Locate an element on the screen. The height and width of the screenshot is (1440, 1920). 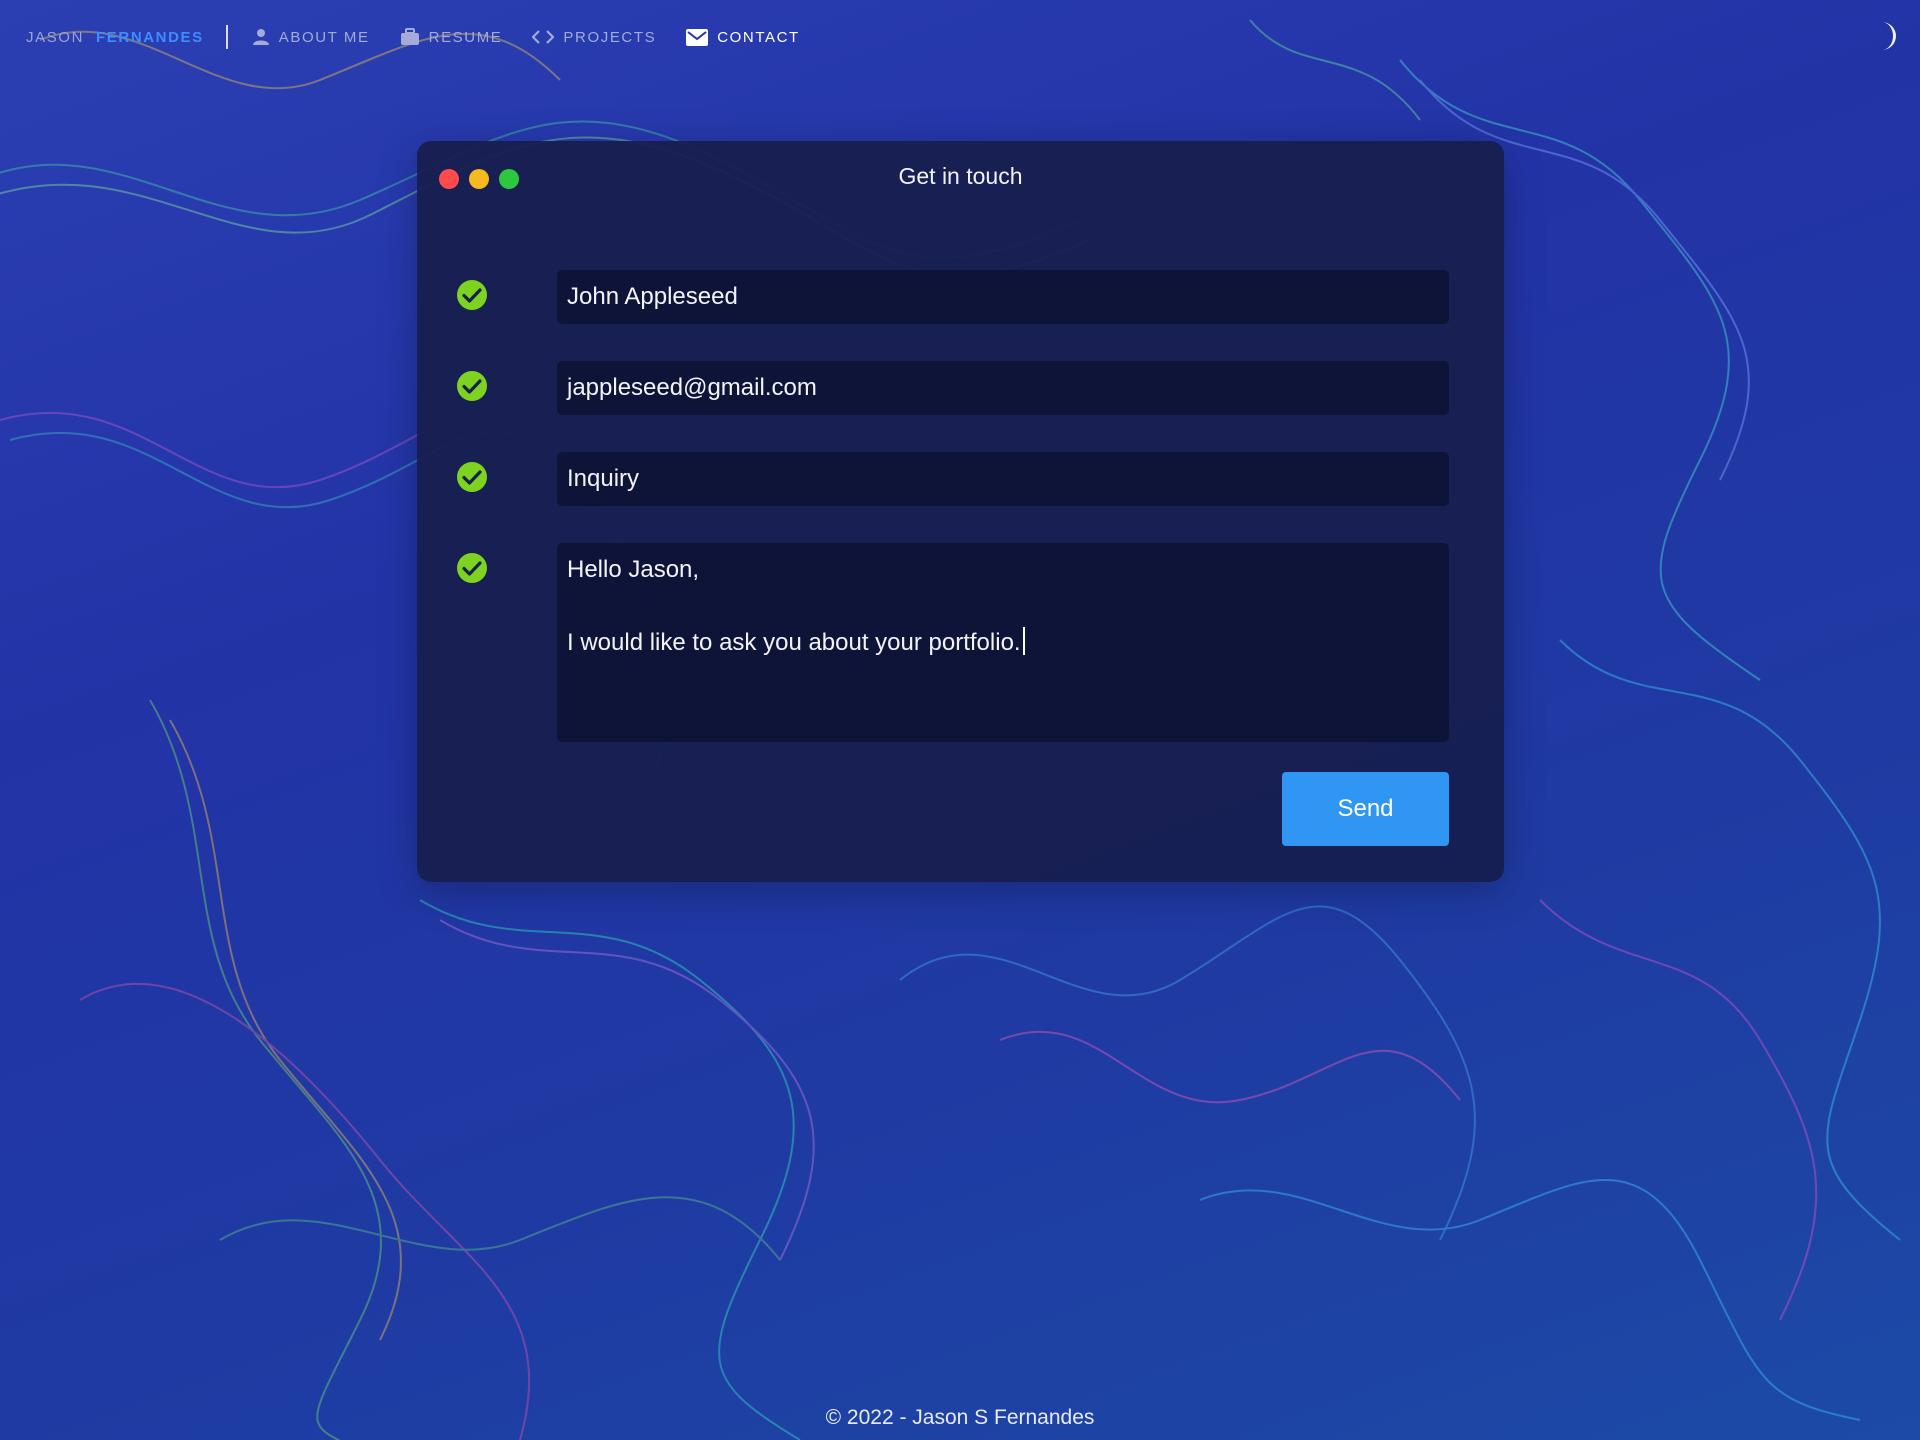
window-title: Get in touch is located at coordinates (960, 176).